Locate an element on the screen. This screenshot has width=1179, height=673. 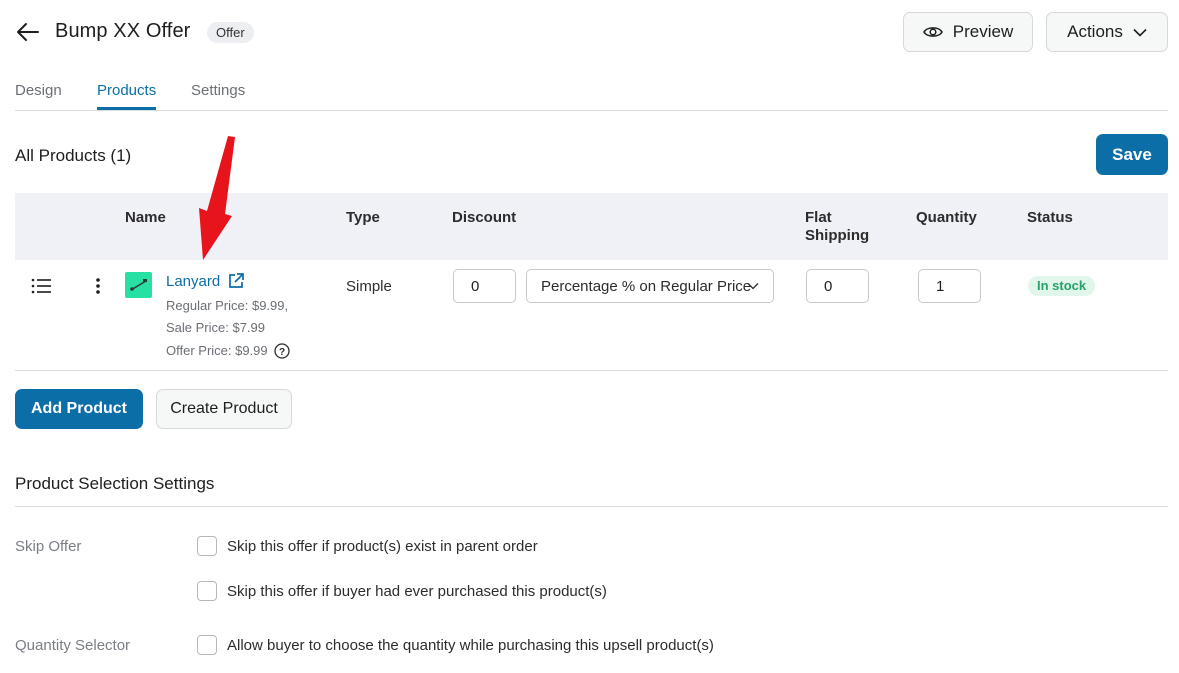
product-selection-settings-title: Product Selection Settings is located at coordinates (115, 483).